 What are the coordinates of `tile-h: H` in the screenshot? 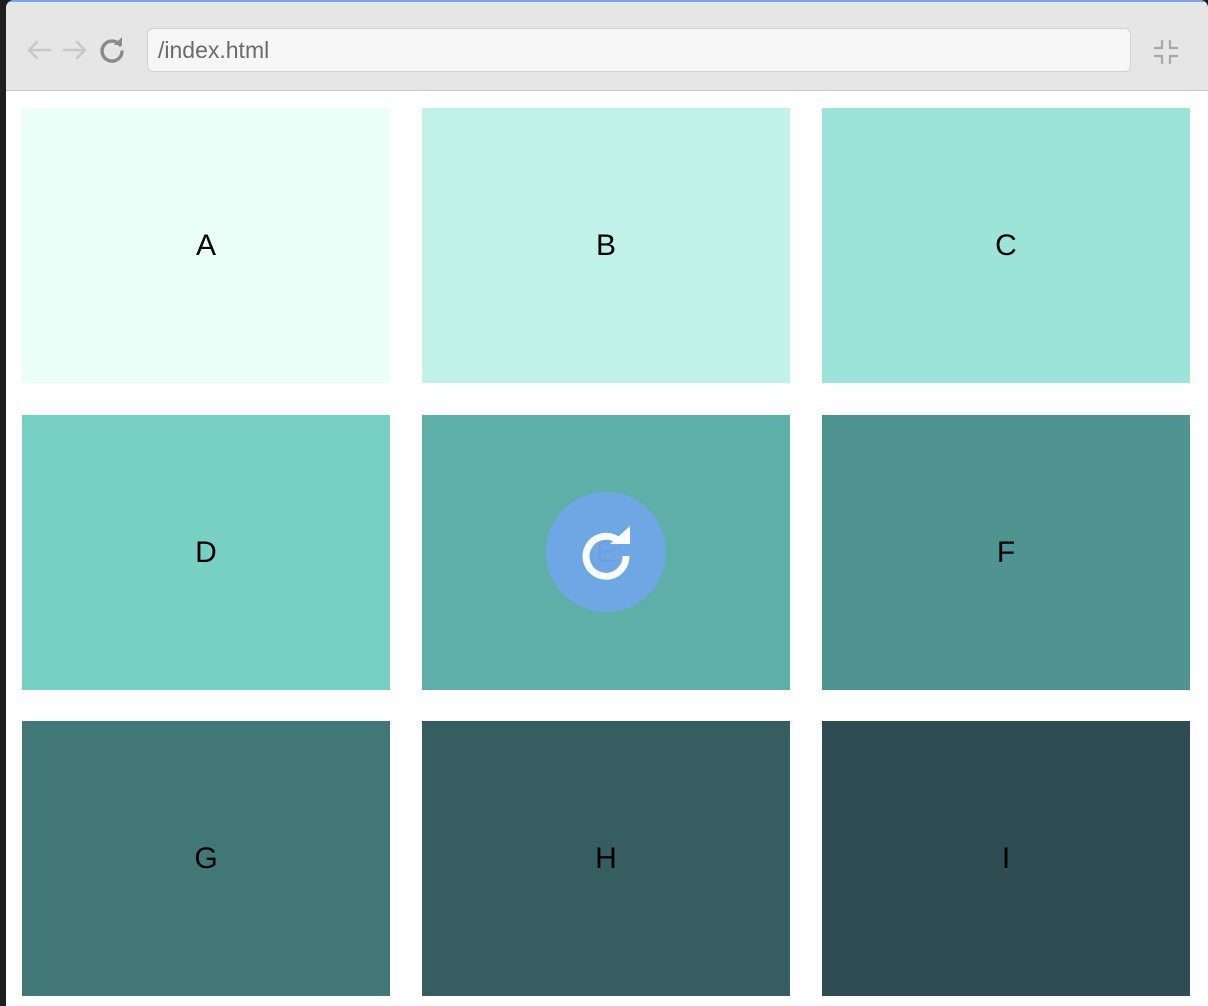 It's located at (606, 858).